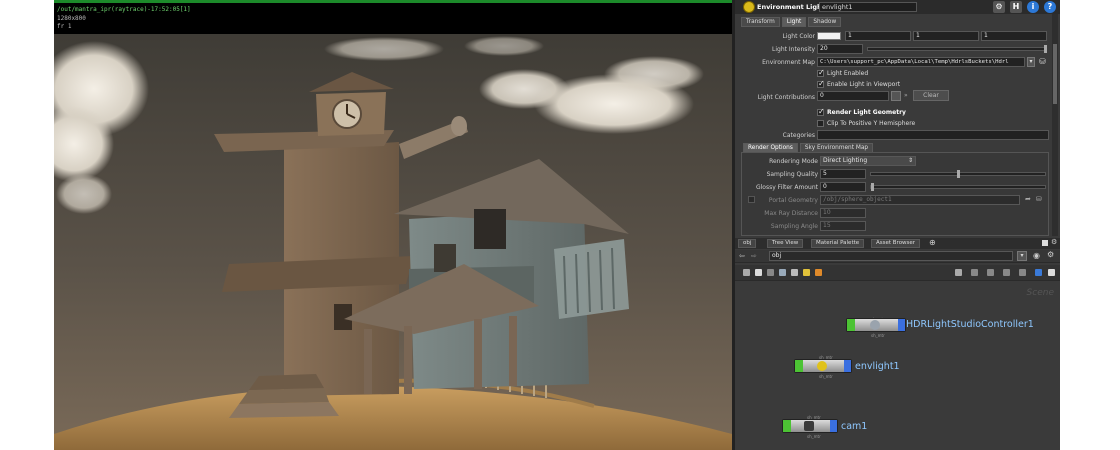 The height and width of the screenshot is (450, 1120). I want to click on camera-icon, so click(809, 426).